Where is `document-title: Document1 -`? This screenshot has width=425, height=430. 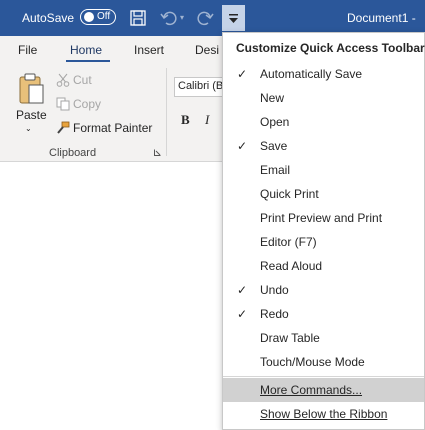 document-title: Document1 - is located at coordinates (381, 18).